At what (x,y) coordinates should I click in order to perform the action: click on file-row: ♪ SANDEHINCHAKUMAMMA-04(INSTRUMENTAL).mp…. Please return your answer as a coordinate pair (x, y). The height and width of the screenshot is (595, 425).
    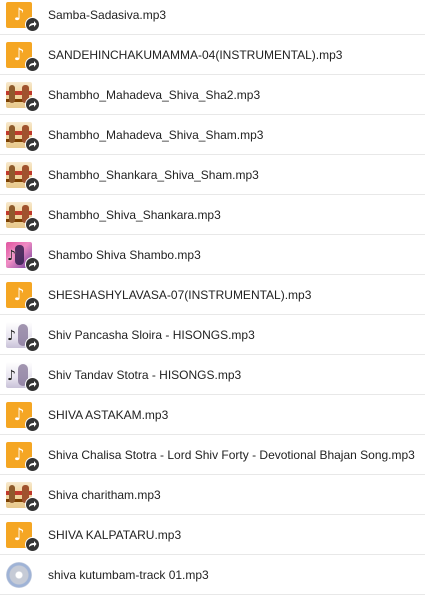
    Looking at the image, I should click on (212, 55).